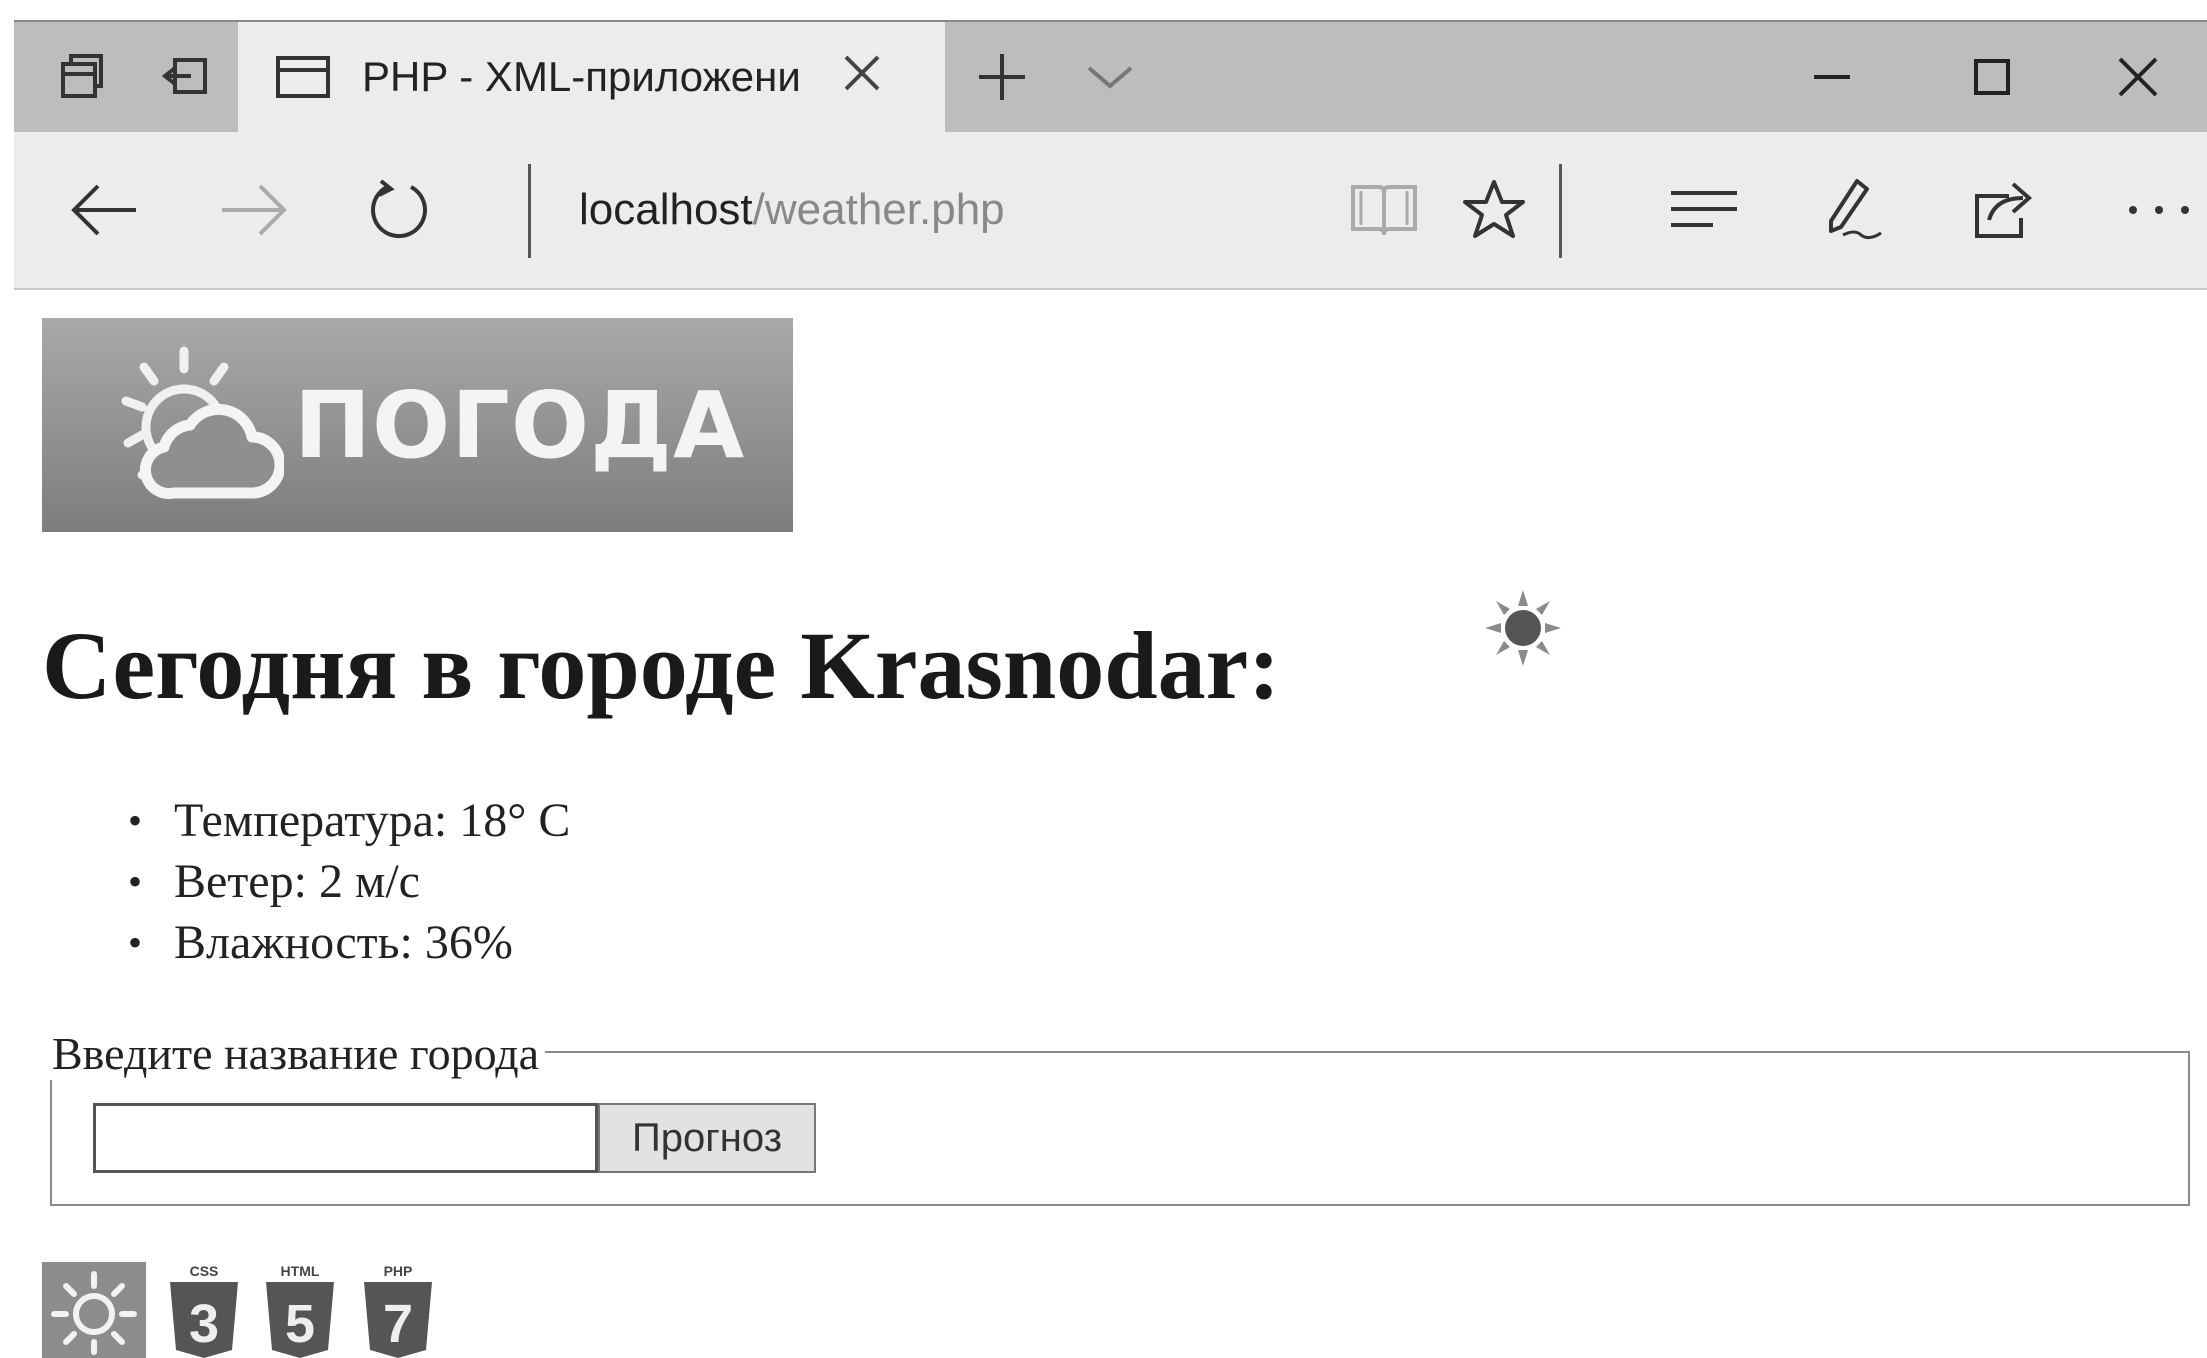 This screenshot has height=1358, width=2207. Describe the element at coordinates (1704, 210) in the screenshot. I see `hub-icon` at that location.